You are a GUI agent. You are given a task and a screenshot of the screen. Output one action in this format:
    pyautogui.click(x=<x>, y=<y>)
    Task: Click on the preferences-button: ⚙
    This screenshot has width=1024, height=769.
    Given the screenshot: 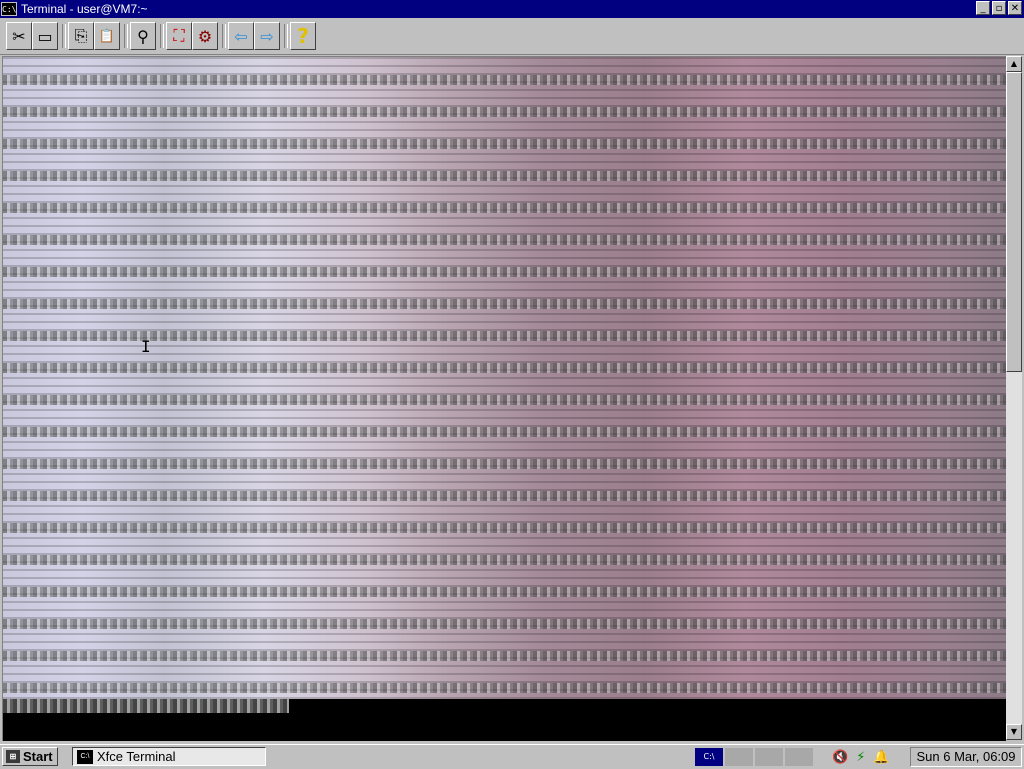 What is the action you would take?
    pyautogui.click(x=205, y=36)
    